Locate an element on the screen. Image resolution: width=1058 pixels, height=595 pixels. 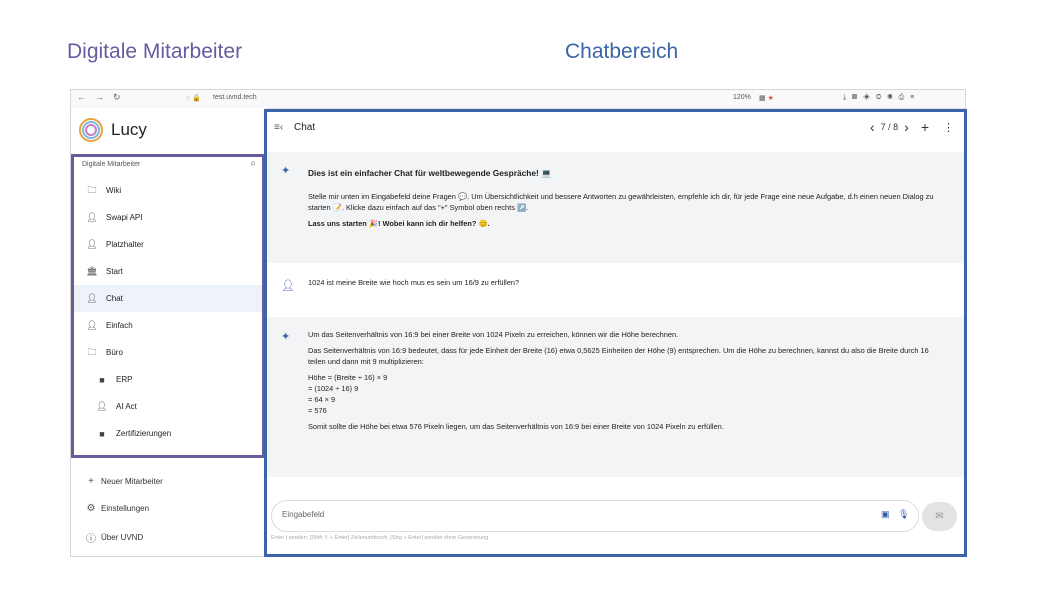
prev-dialog-icon: ‹ is located at coordinates (872, 127).